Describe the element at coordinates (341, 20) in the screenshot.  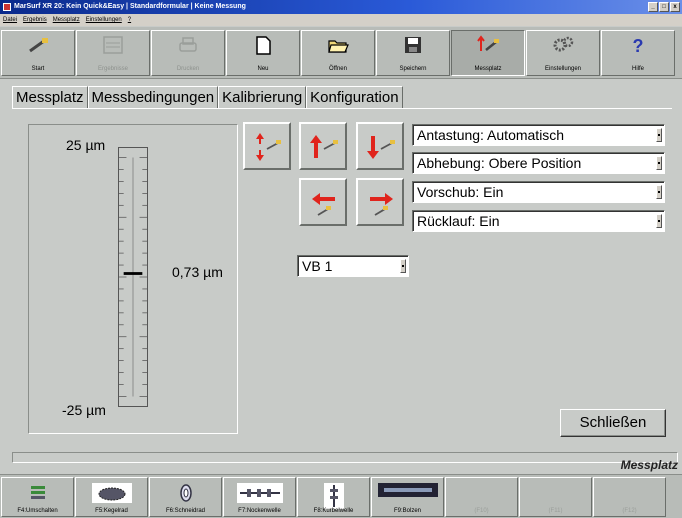
I see `menu-bar: Datei Ergebnis Messplatz Einstellungen ?` at that location.